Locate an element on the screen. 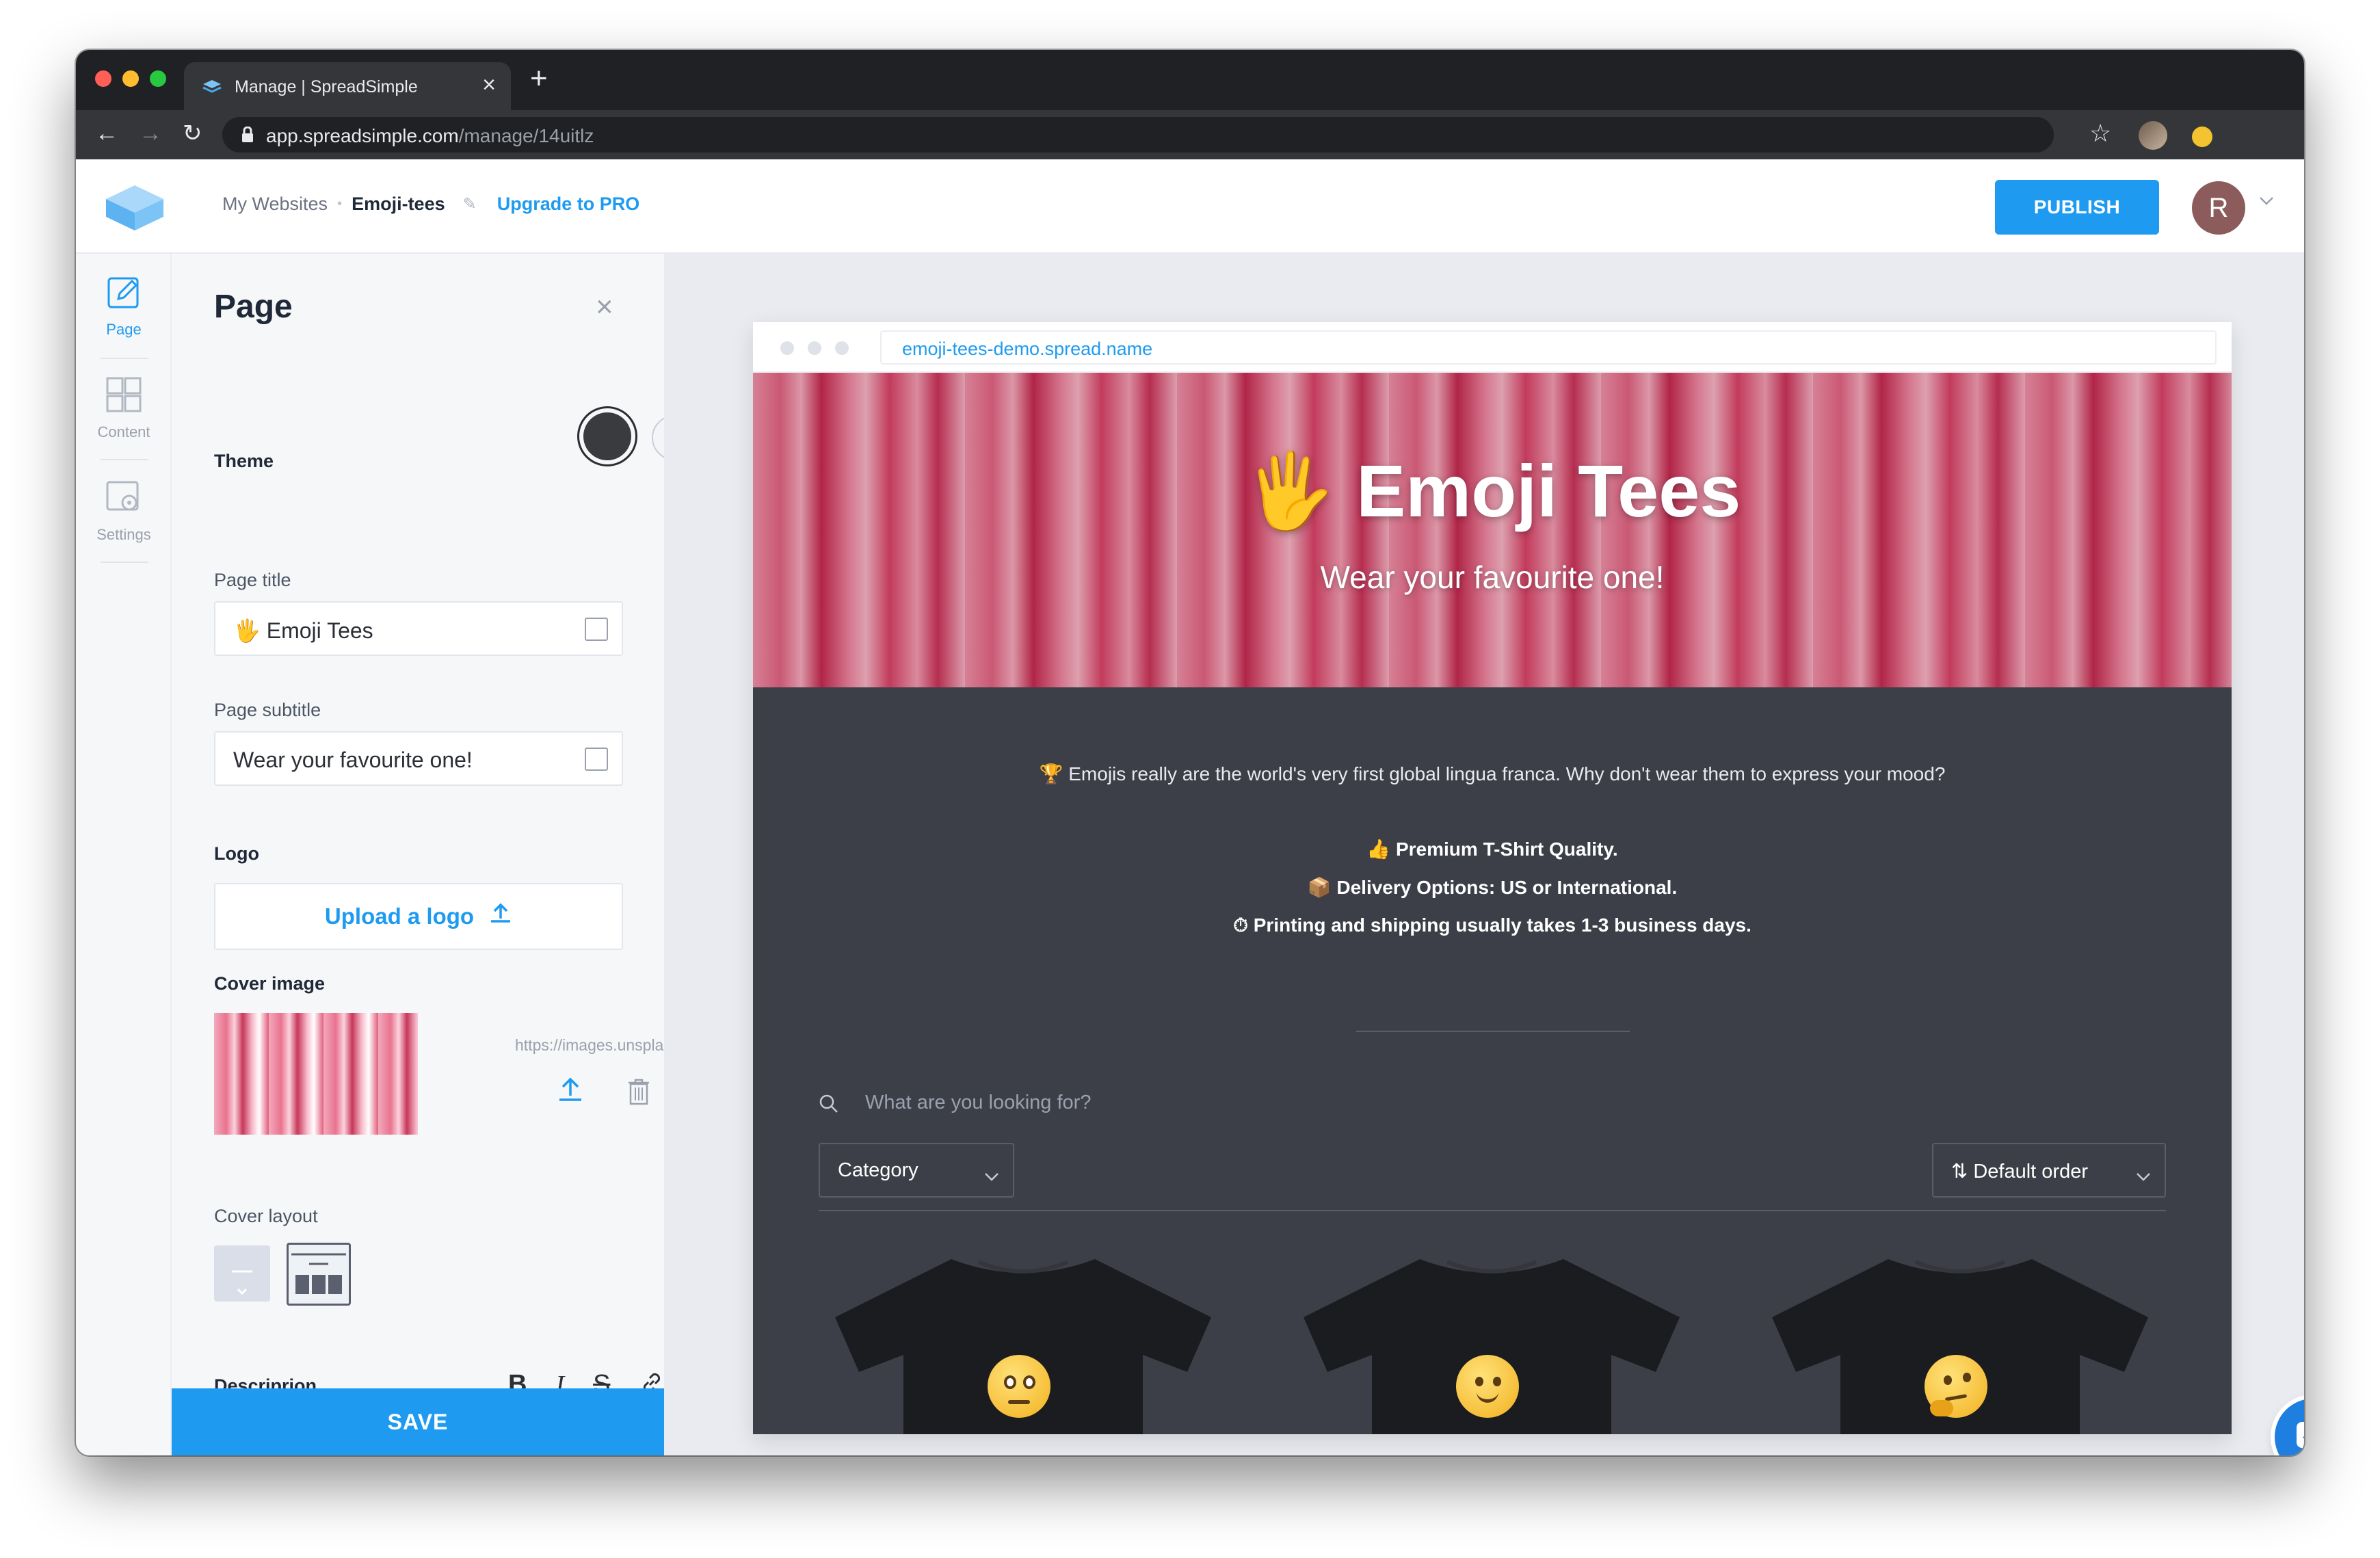  hand-shape is located at coordinates (1941, 1408).